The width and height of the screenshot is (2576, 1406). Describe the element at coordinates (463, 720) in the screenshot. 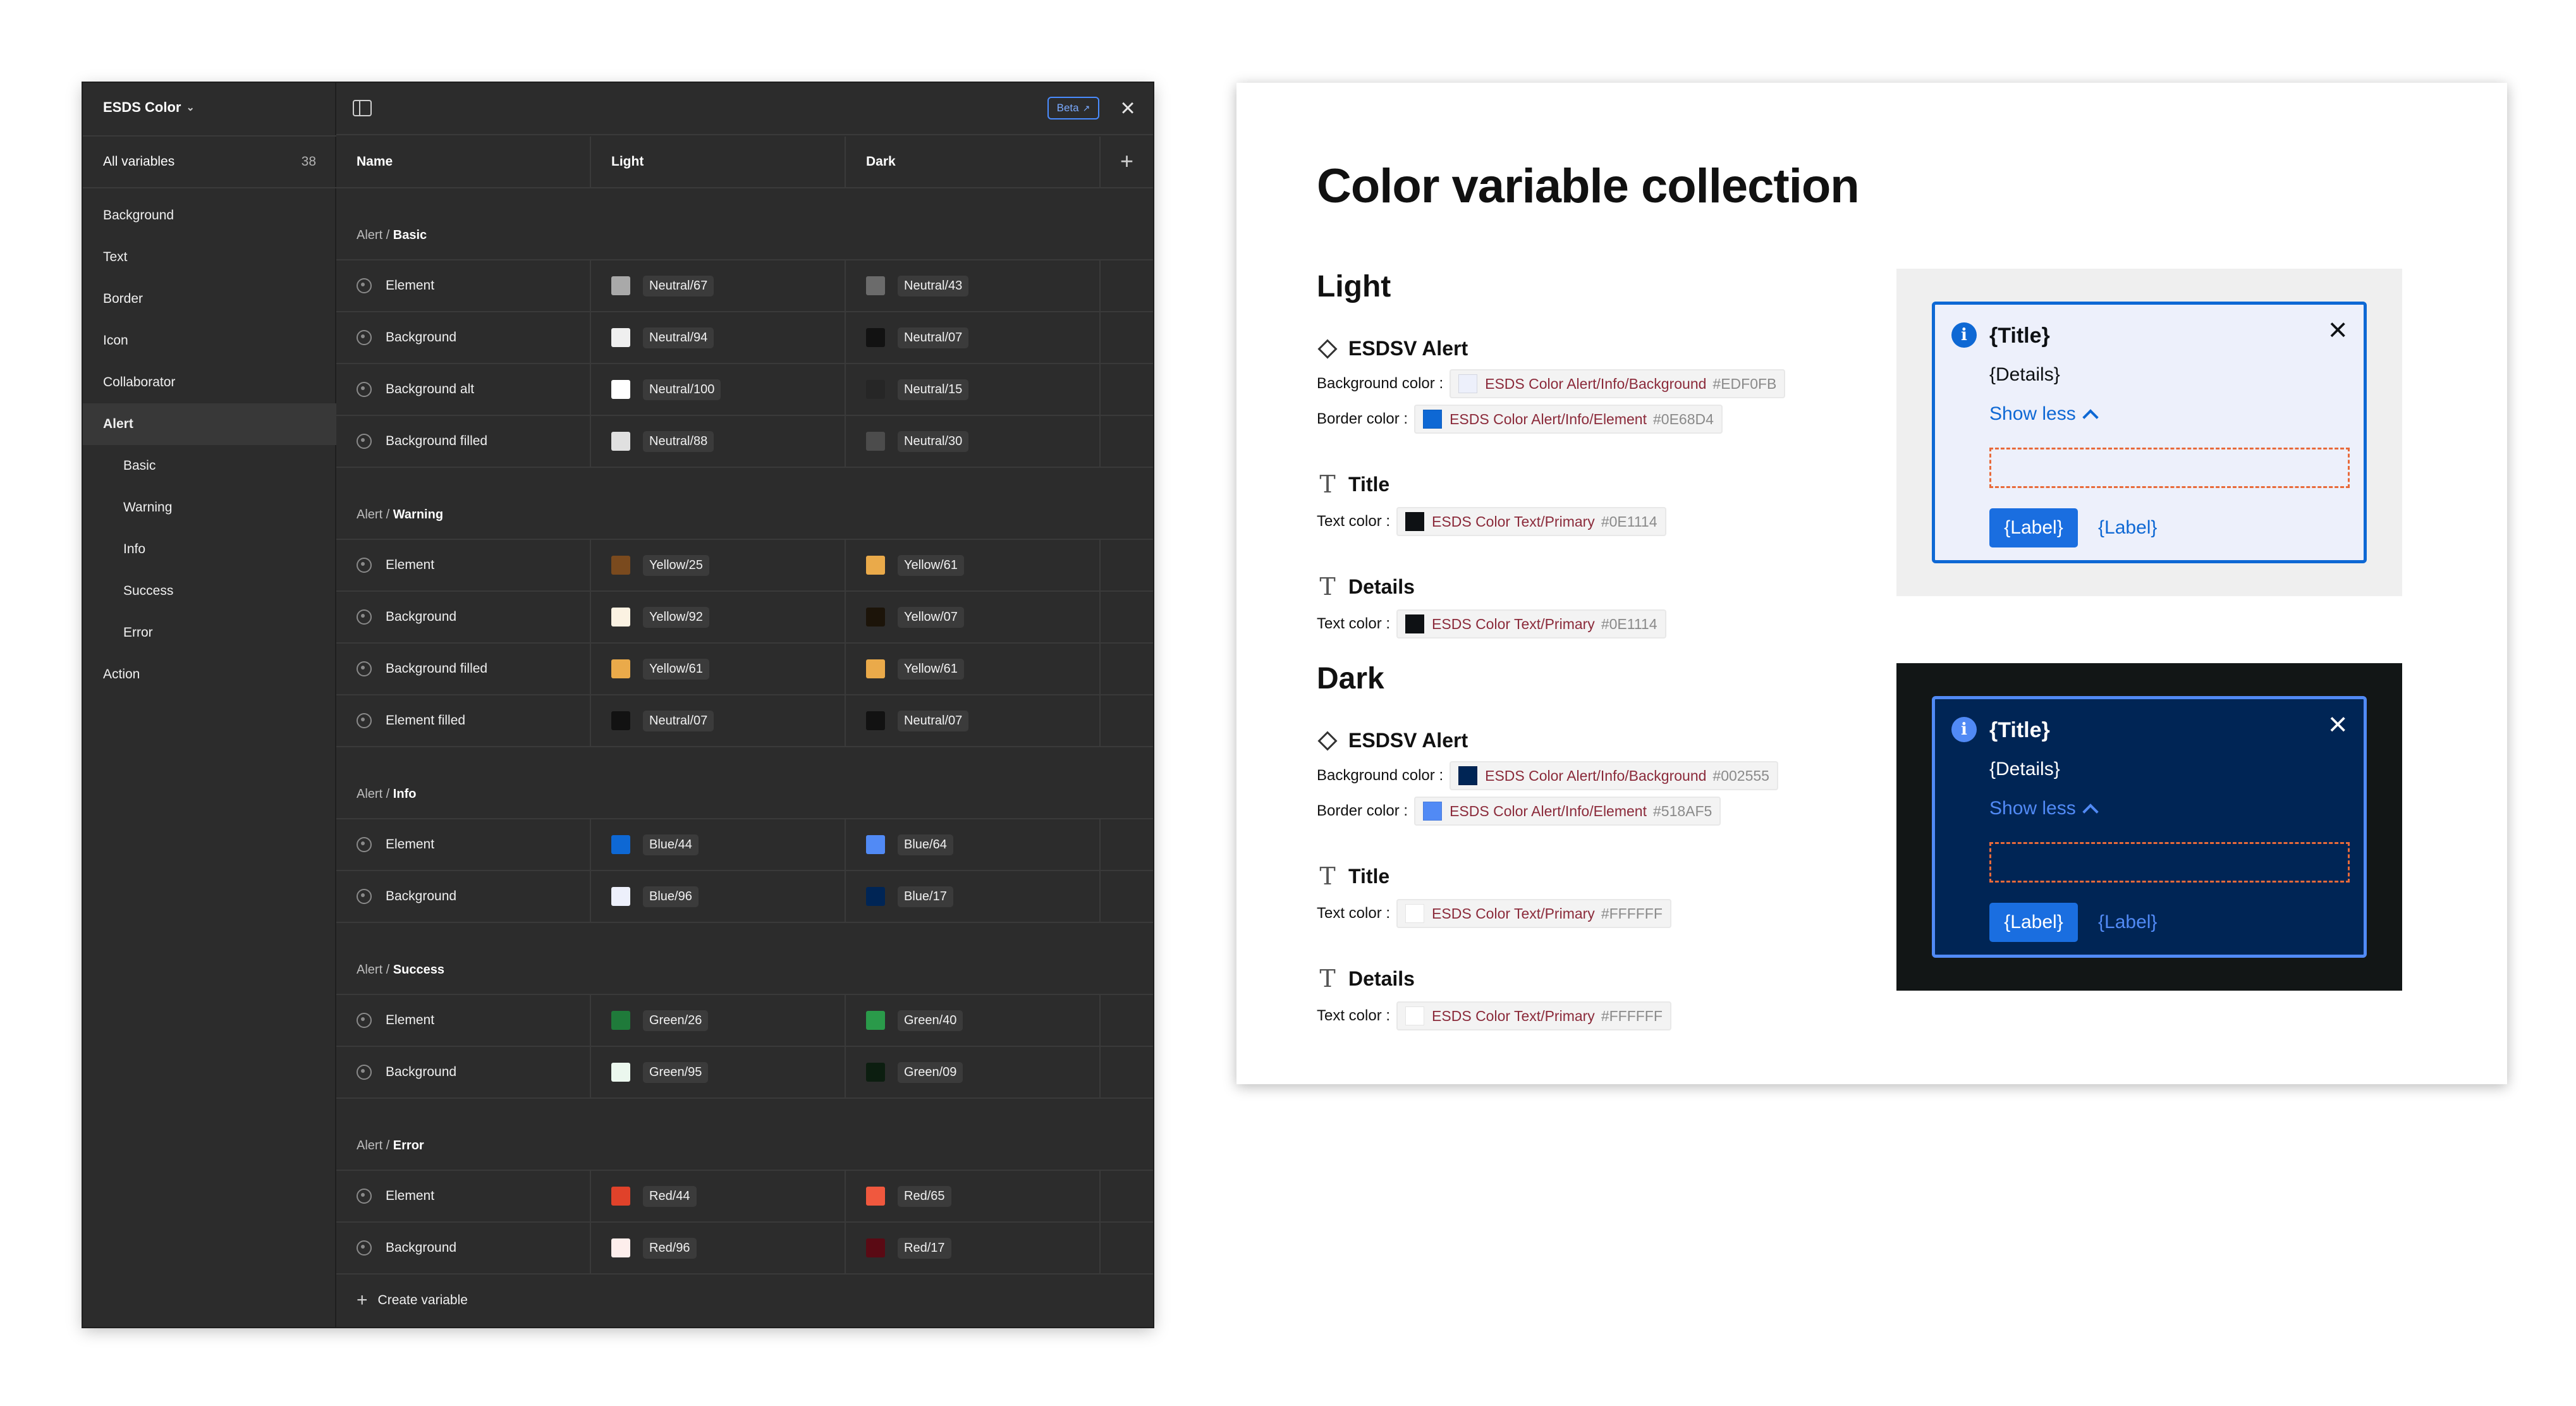

I see `variable-name-cell: Element filled` at that location.